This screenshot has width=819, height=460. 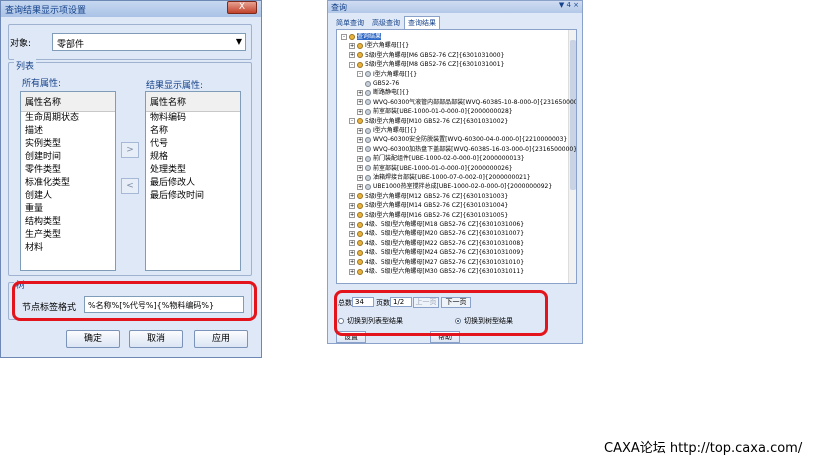 I want to click on list-item: 创建人, so click(x=68, y=196).